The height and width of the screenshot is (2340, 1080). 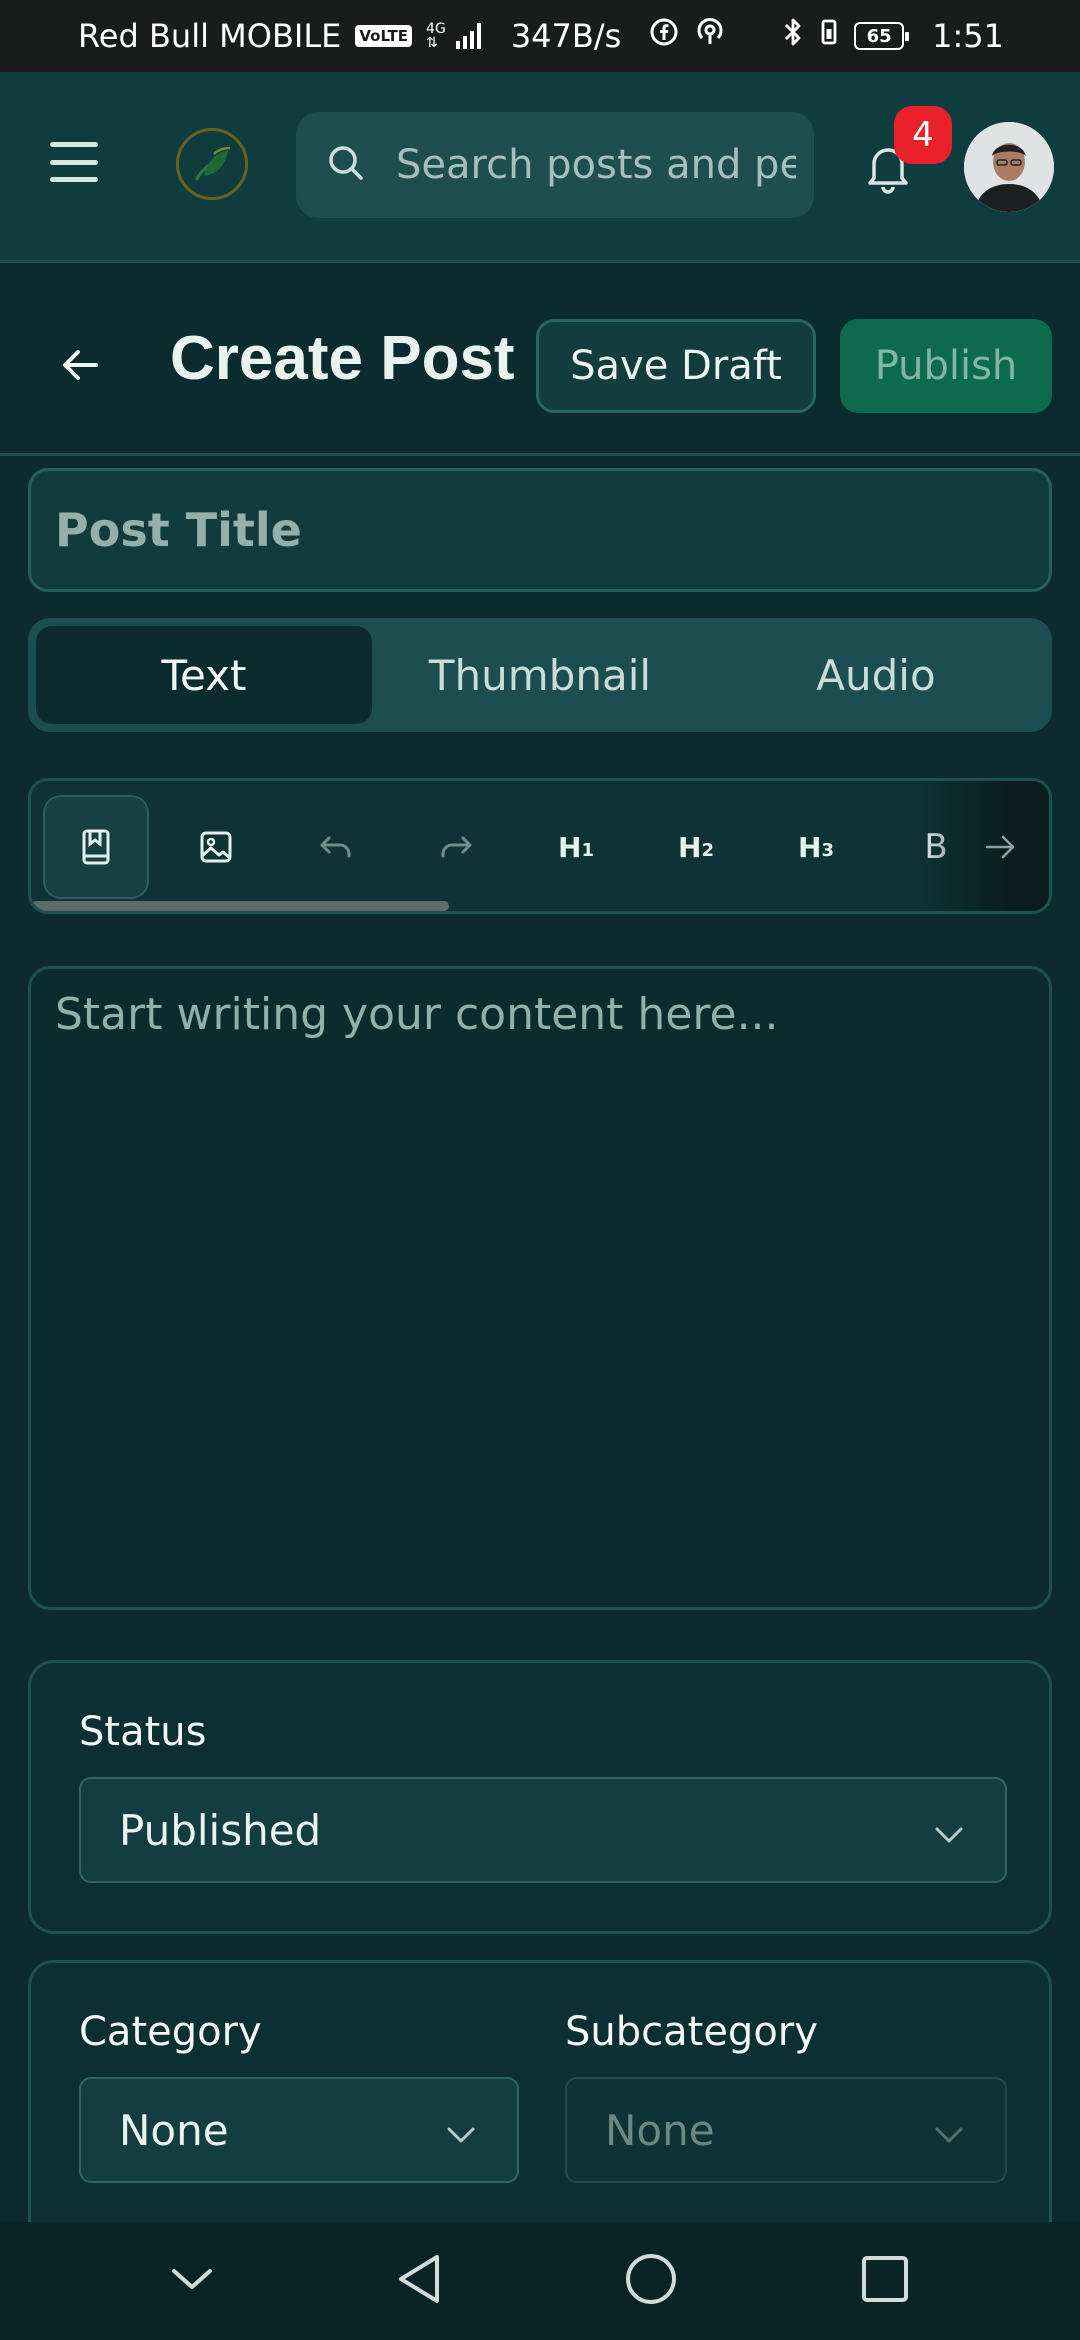 I want to click on subcategory-select: None, so click(x=786, y=2130).